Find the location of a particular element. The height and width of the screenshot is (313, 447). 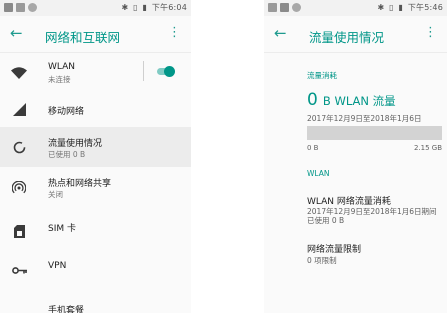

divider is located at coordinates (143, 71).